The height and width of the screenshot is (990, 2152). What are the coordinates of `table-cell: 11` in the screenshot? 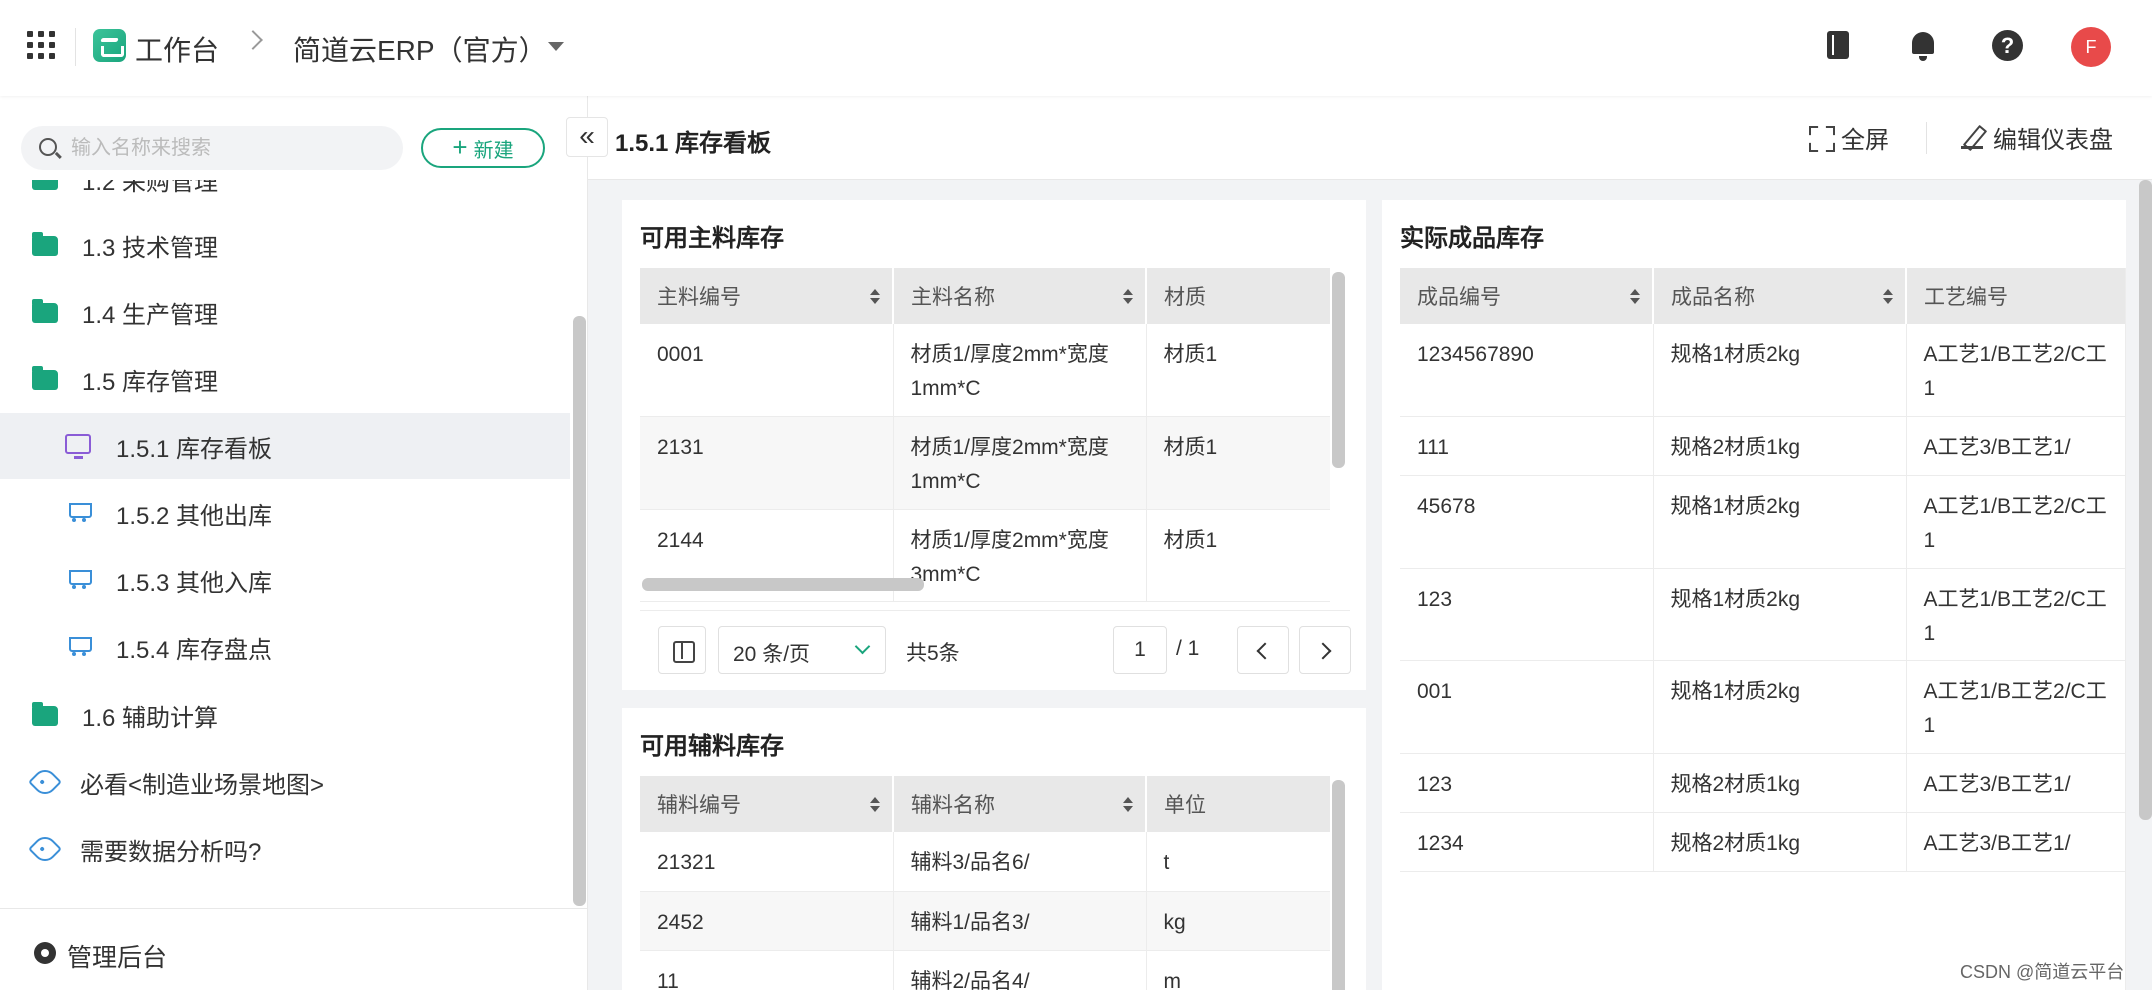 It's located at (767, 970).